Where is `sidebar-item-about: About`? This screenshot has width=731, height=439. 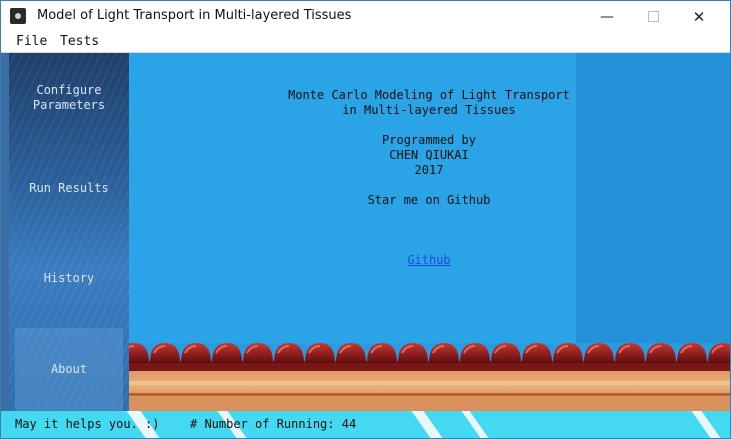 sidebar-item-about: About is located at coordinates (69, 369).